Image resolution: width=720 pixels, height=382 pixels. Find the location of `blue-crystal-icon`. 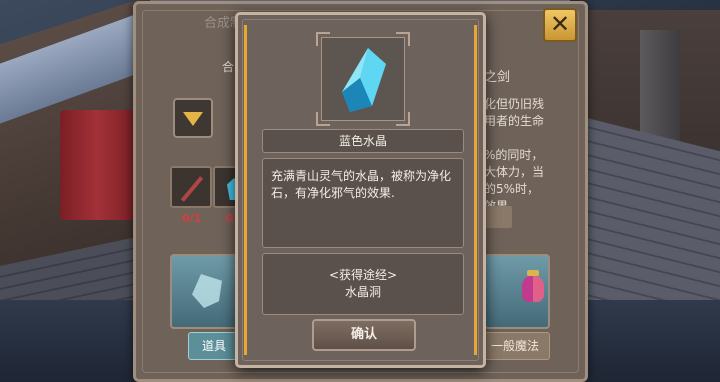

blue-crystal-icon is located at coordinates (364, 80).